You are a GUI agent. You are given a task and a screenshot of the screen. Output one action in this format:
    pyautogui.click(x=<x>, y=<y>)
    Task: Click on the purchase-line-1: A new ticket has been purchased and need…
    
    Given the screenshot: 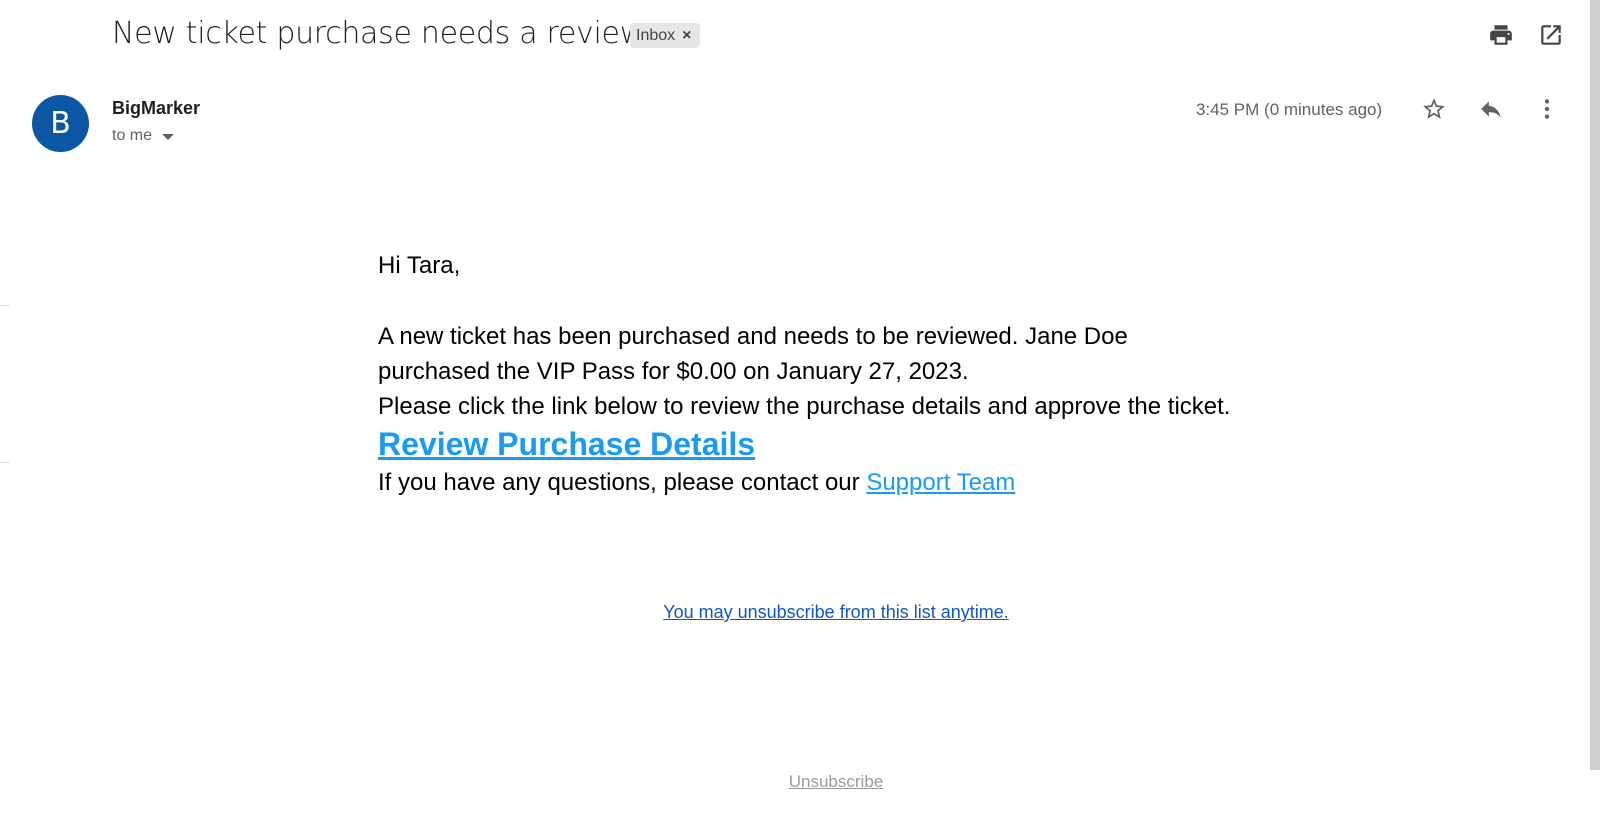 What is the action you would take?
    pyautogui.click(x=753, y=336)
    